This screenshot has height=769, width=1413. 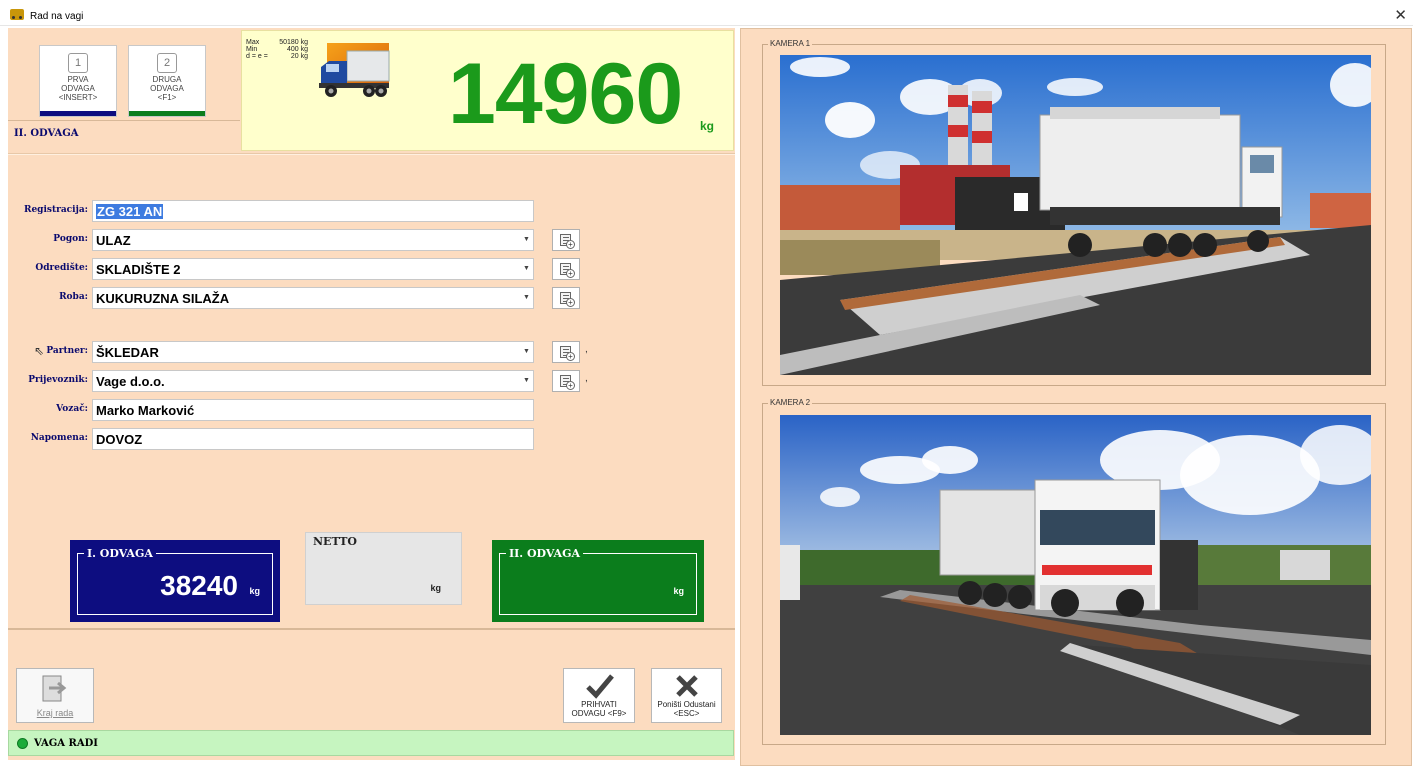 I want to click on camera-2-title: KAMERA 2, so click(x=790, y=402).